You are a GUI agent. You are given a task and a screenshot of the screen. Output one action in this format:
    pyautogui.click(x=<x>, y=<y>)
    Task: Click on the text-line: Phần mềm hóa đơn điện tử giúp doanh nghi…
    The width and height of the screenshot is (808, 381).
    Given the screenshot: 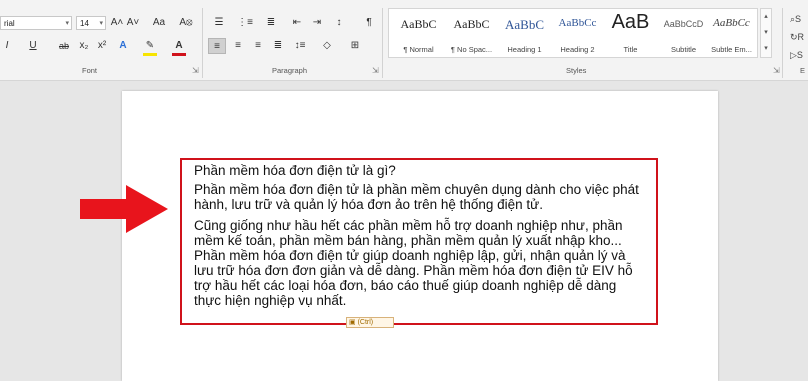 What is the action you would take?
    pyautogui.click(x=410, y=255)
    